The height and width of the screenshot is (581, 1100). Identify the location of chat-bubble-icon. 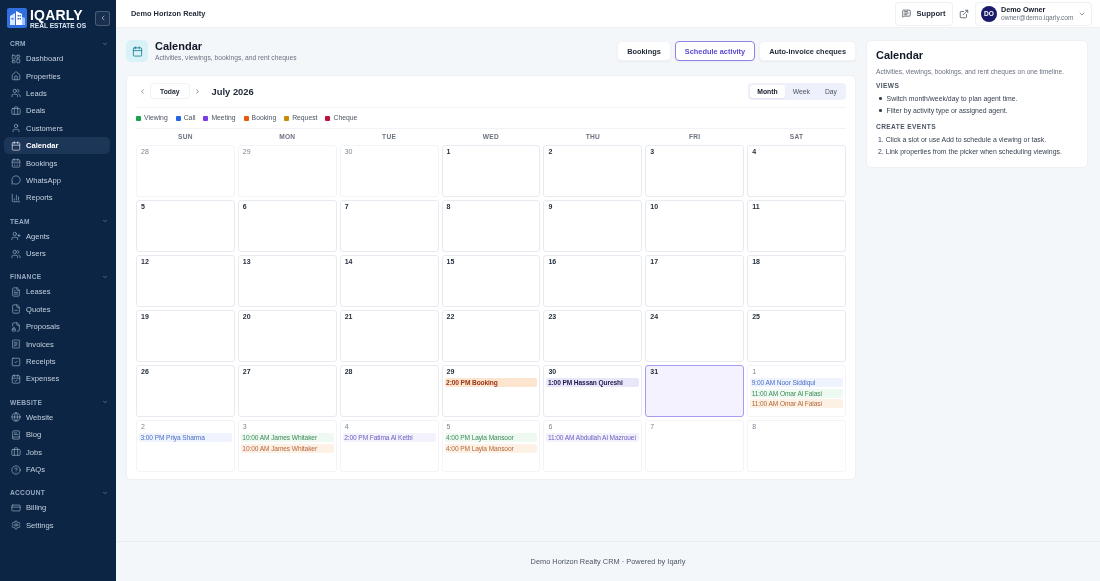
(16, 180).